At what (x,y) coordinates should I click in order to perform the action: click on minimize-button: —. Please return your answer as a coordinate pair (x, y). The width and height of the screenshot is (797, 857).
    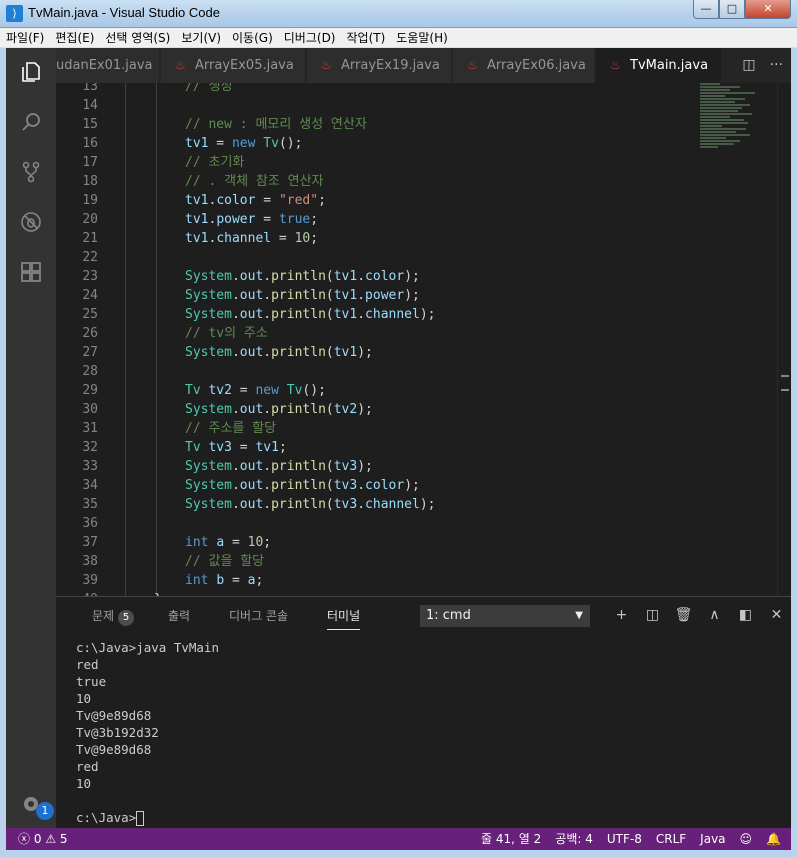
    Looking at the image, I should click on (706, 9).